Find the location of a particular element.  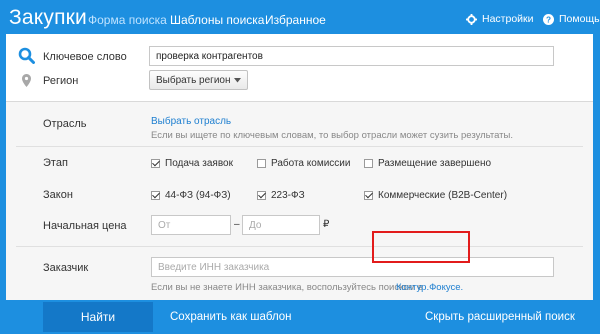

law-option-223fz: 223-ФЗ is located at coordinates (281, 195).